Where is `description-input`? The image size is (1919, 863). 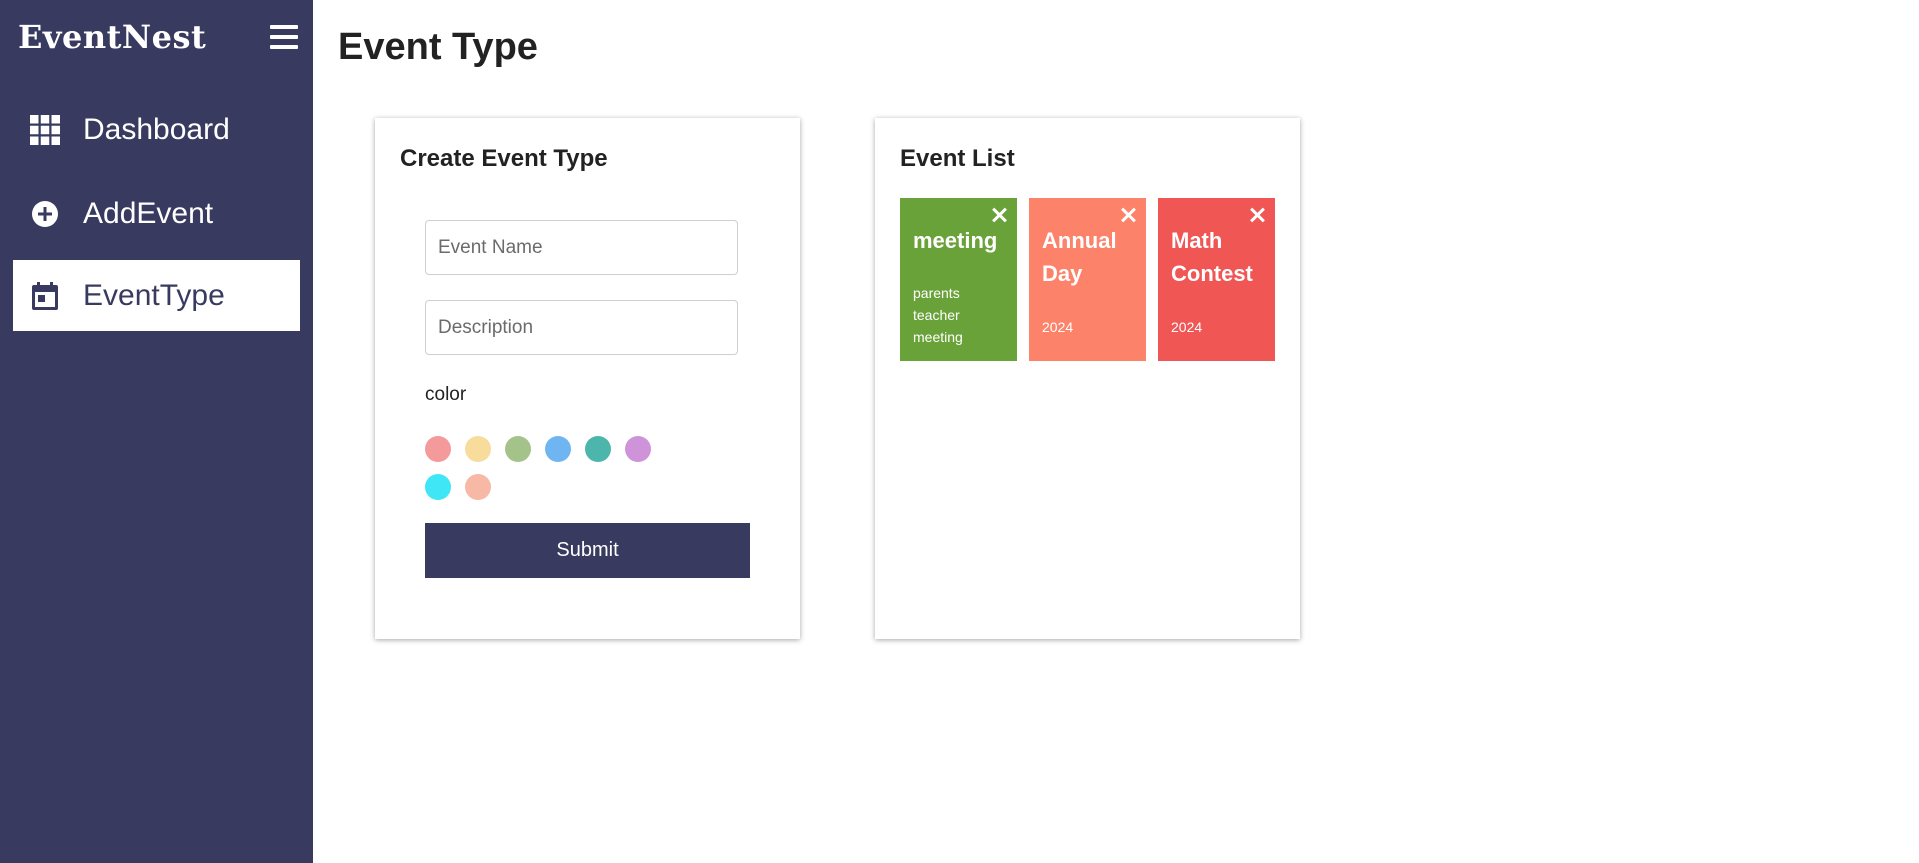
description-input is located at coordinates (581, 327).